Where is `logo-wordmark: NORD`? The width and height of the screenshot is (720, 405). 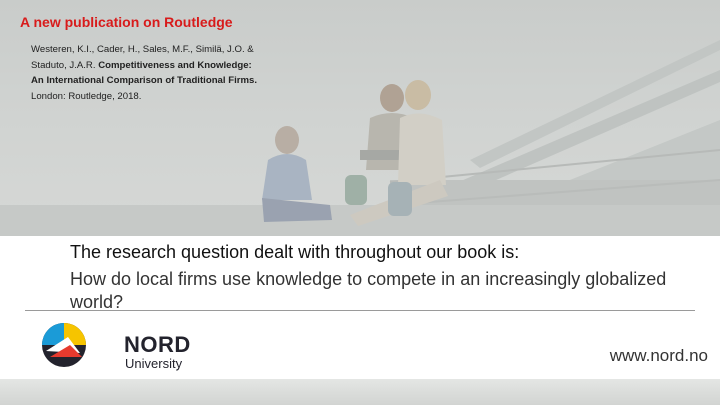
logo-wordmark: NORD is located at coordinates (157, 344).